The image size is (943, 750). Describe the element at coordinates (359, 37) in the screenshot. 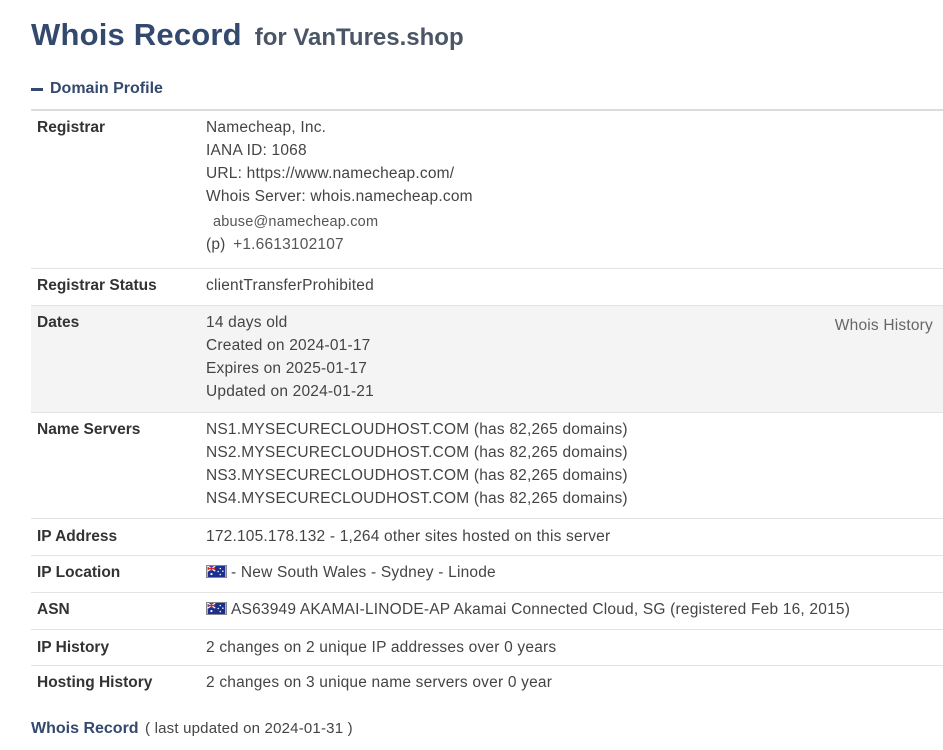

I see `page-title-domain: for VanTures.shop` at that location.